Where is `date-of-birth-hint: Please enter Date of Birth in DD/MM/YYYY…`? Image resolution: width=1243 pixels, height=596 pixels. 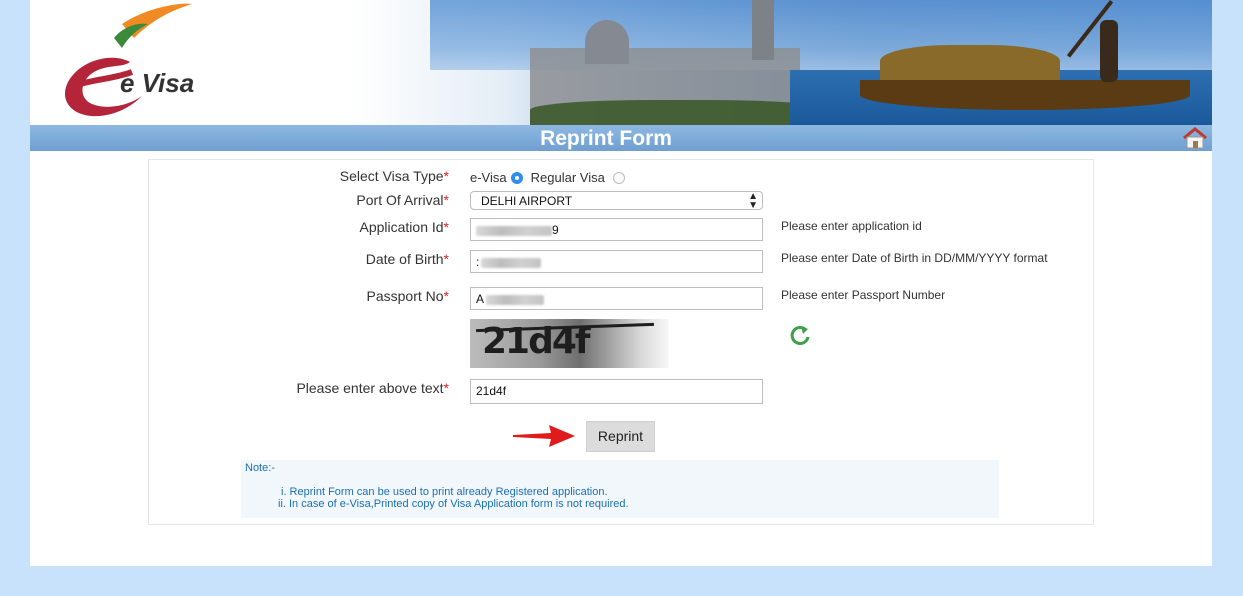
date-of-birth-hint: Please enter Date of Birth in DD/MM/YYYY… is located at coordinates (914, 258).